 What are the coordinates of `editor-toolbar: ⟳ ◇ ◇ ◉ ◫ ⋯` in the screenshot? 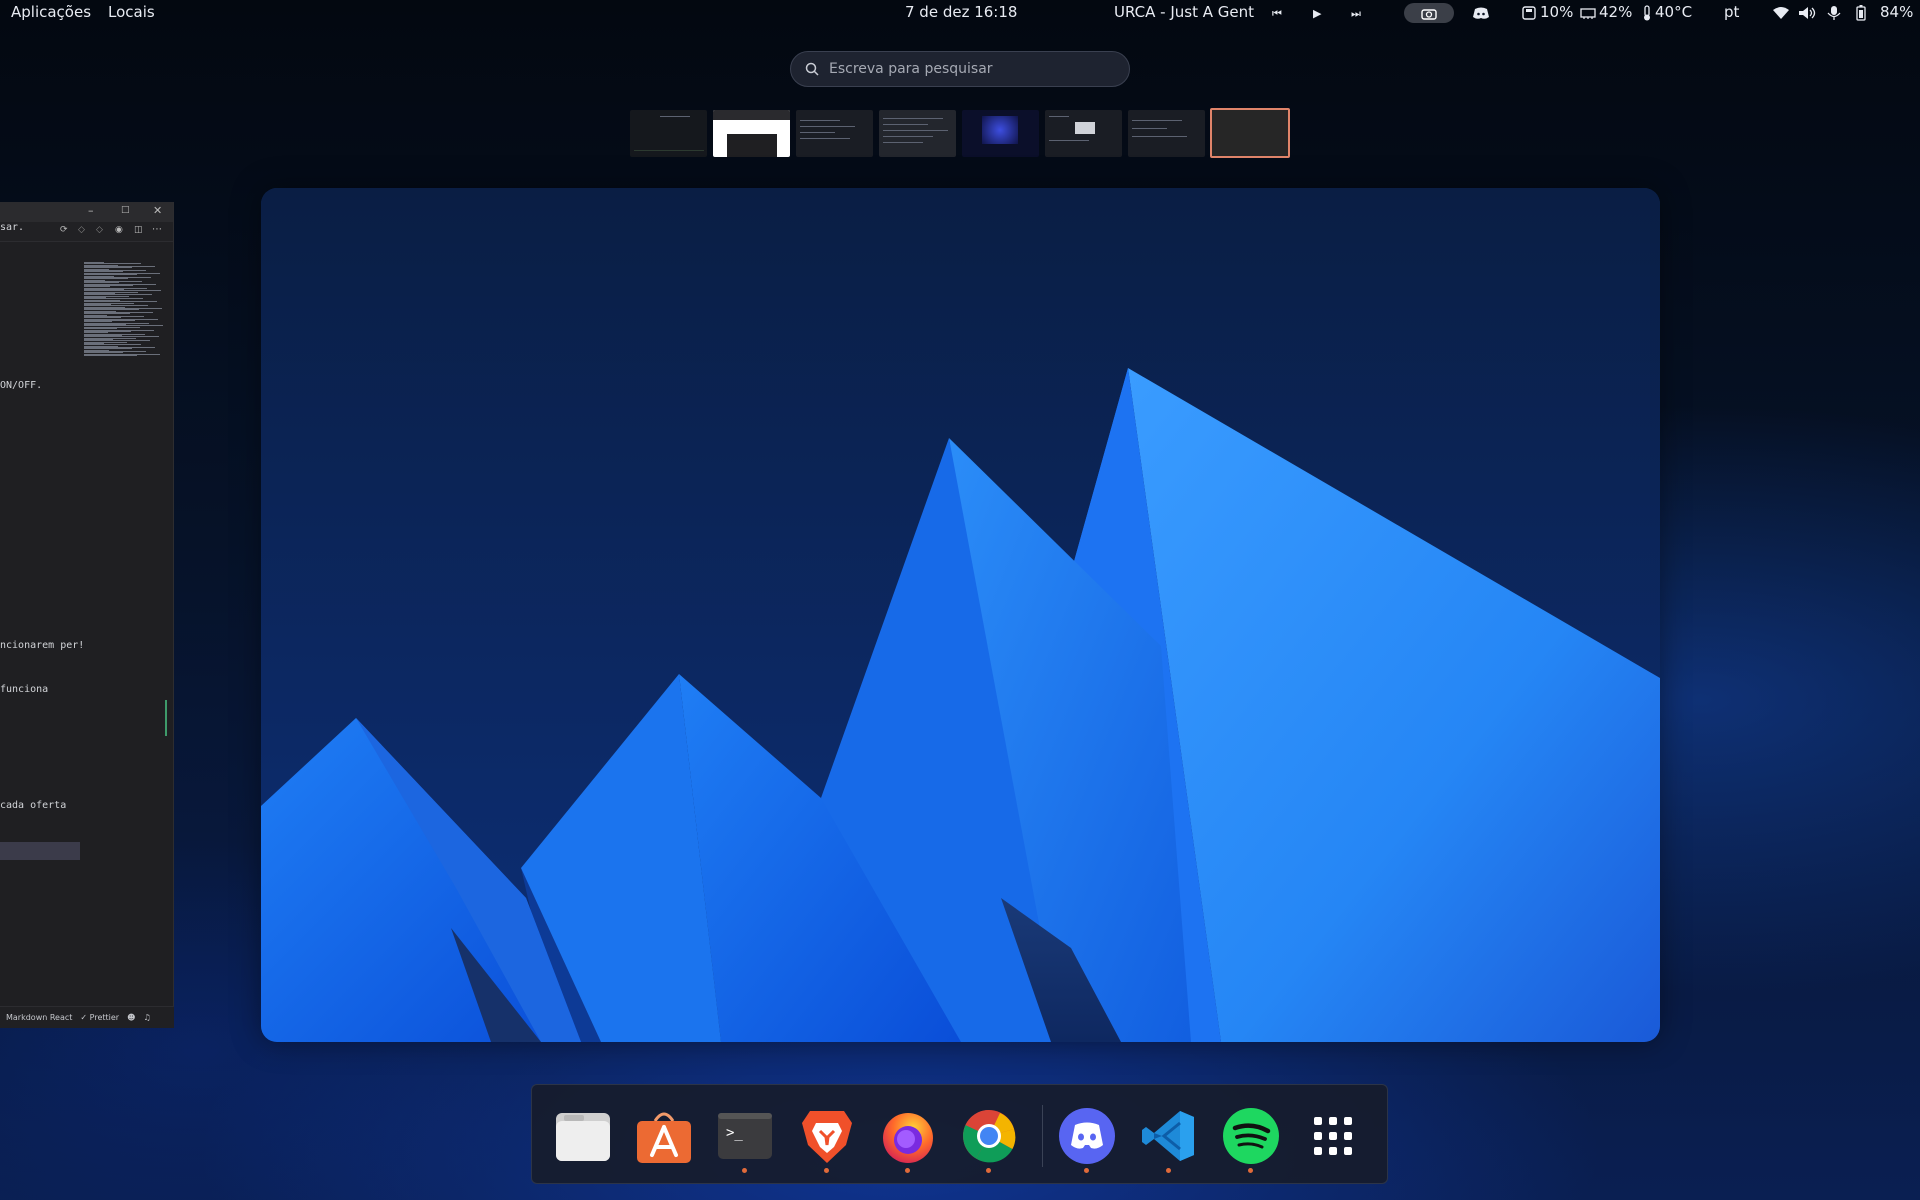 It's located at (86, 232).